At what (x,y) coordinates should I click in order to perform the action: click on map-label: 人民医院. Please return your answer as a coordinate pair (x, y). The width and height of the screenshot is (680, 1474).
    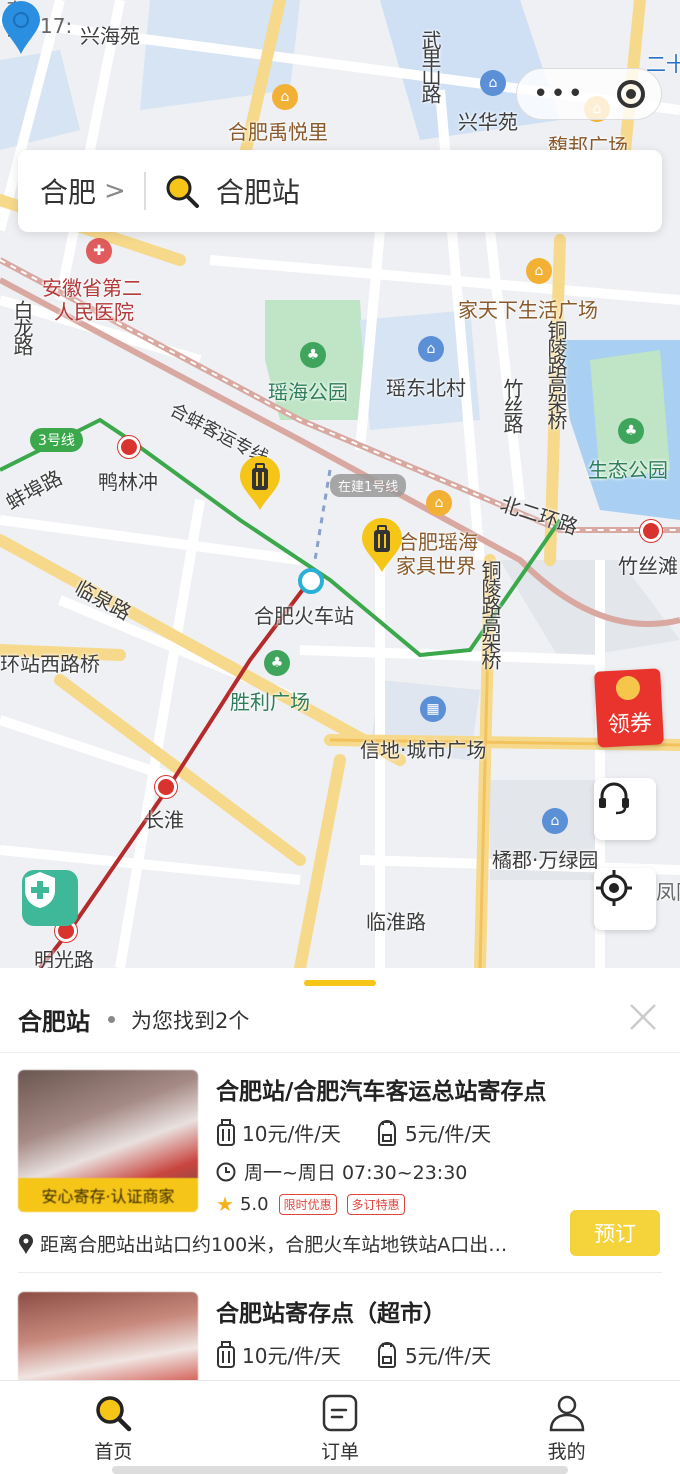
    Looking at the image, I should click on (94, 312).